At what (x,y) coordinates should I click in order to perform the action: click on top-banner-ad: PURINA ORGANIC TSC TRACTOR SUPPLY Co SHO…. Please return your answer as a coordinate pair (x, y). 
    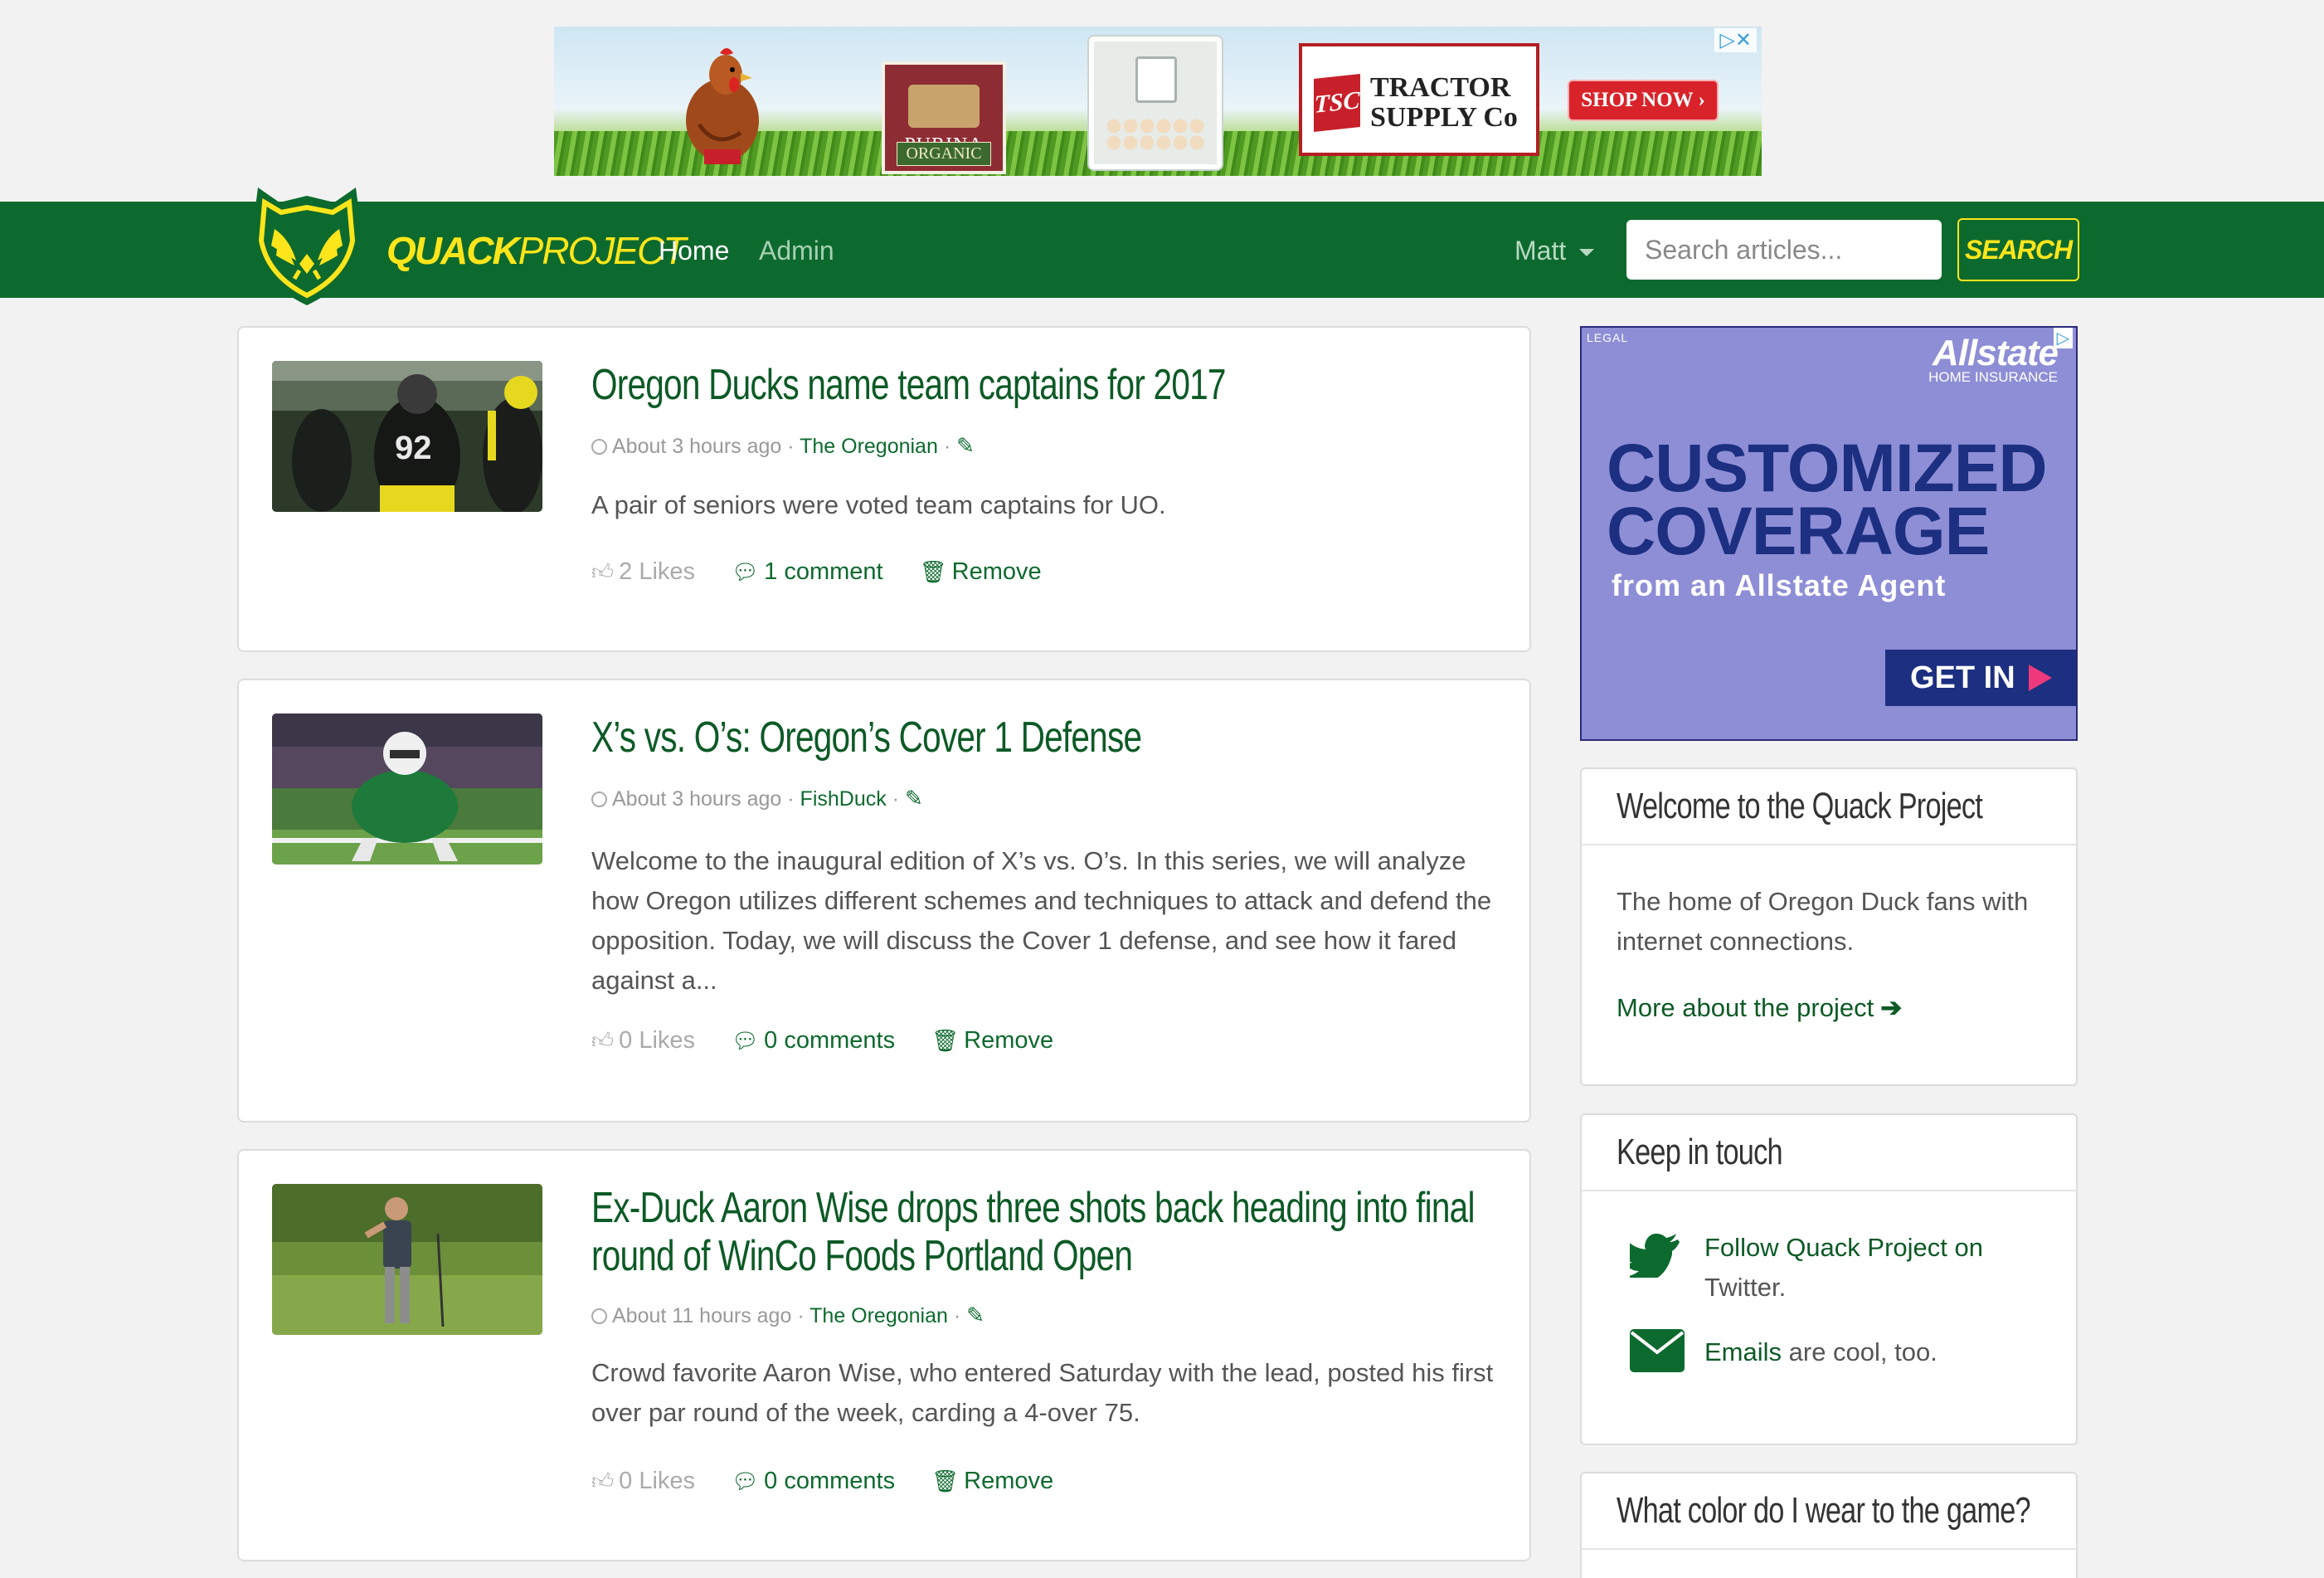
    Looking at the image, I should click on (1158, 101).